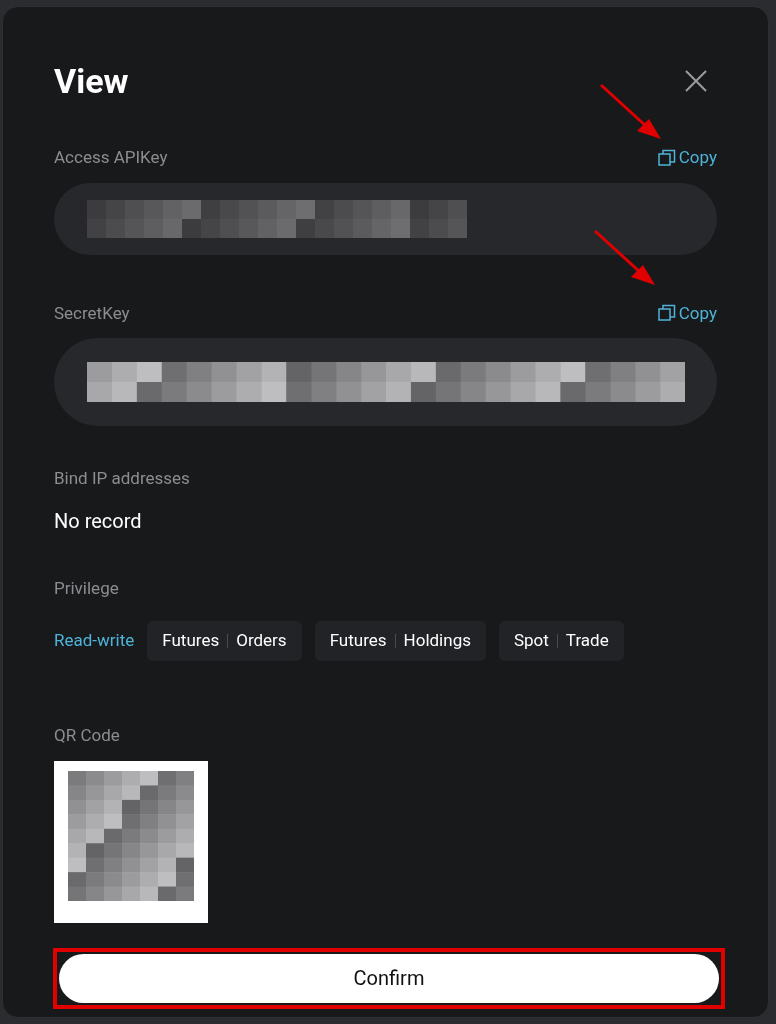  I want to click on bind-ip-value: No record, so click(98, 521).